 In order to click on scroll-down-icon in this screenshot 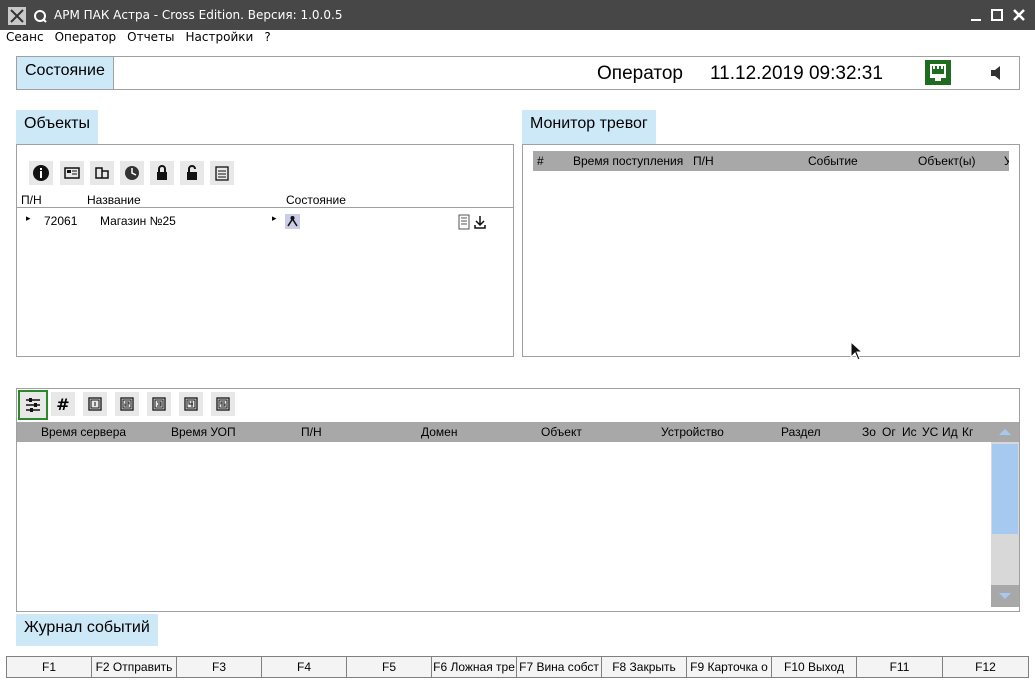, I will do `click(1005, 596)`.